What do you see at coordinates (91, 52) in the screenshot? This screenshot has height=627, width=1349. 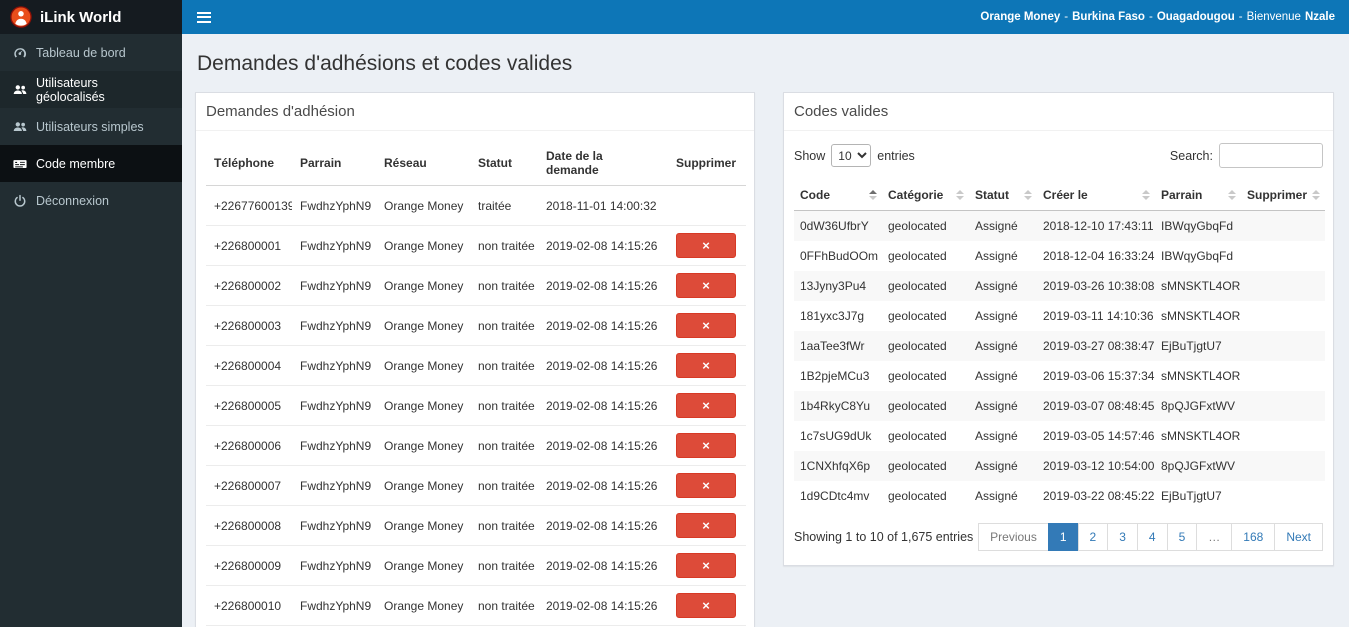 I see `sidebar-item-tableau-de-bord: Tableau de bord` at bounding box center [91, 52].